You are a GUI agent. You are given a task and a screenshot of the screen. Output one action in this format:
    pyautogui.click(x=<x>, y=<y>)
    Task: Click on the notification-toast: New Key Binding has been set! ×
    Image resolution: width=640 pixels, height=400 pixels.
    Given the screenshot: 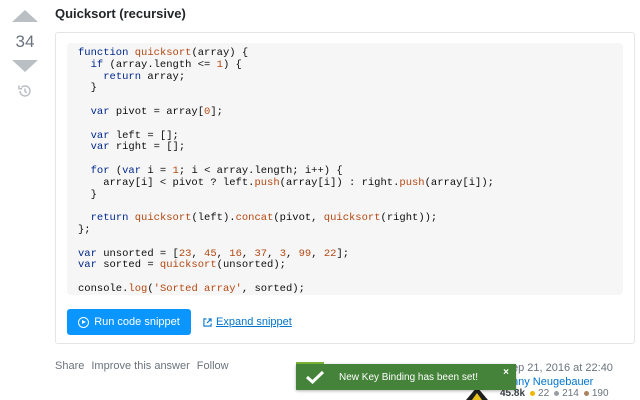 What is the action you would take?
    pyautogui.click(x=406, y=377)
    